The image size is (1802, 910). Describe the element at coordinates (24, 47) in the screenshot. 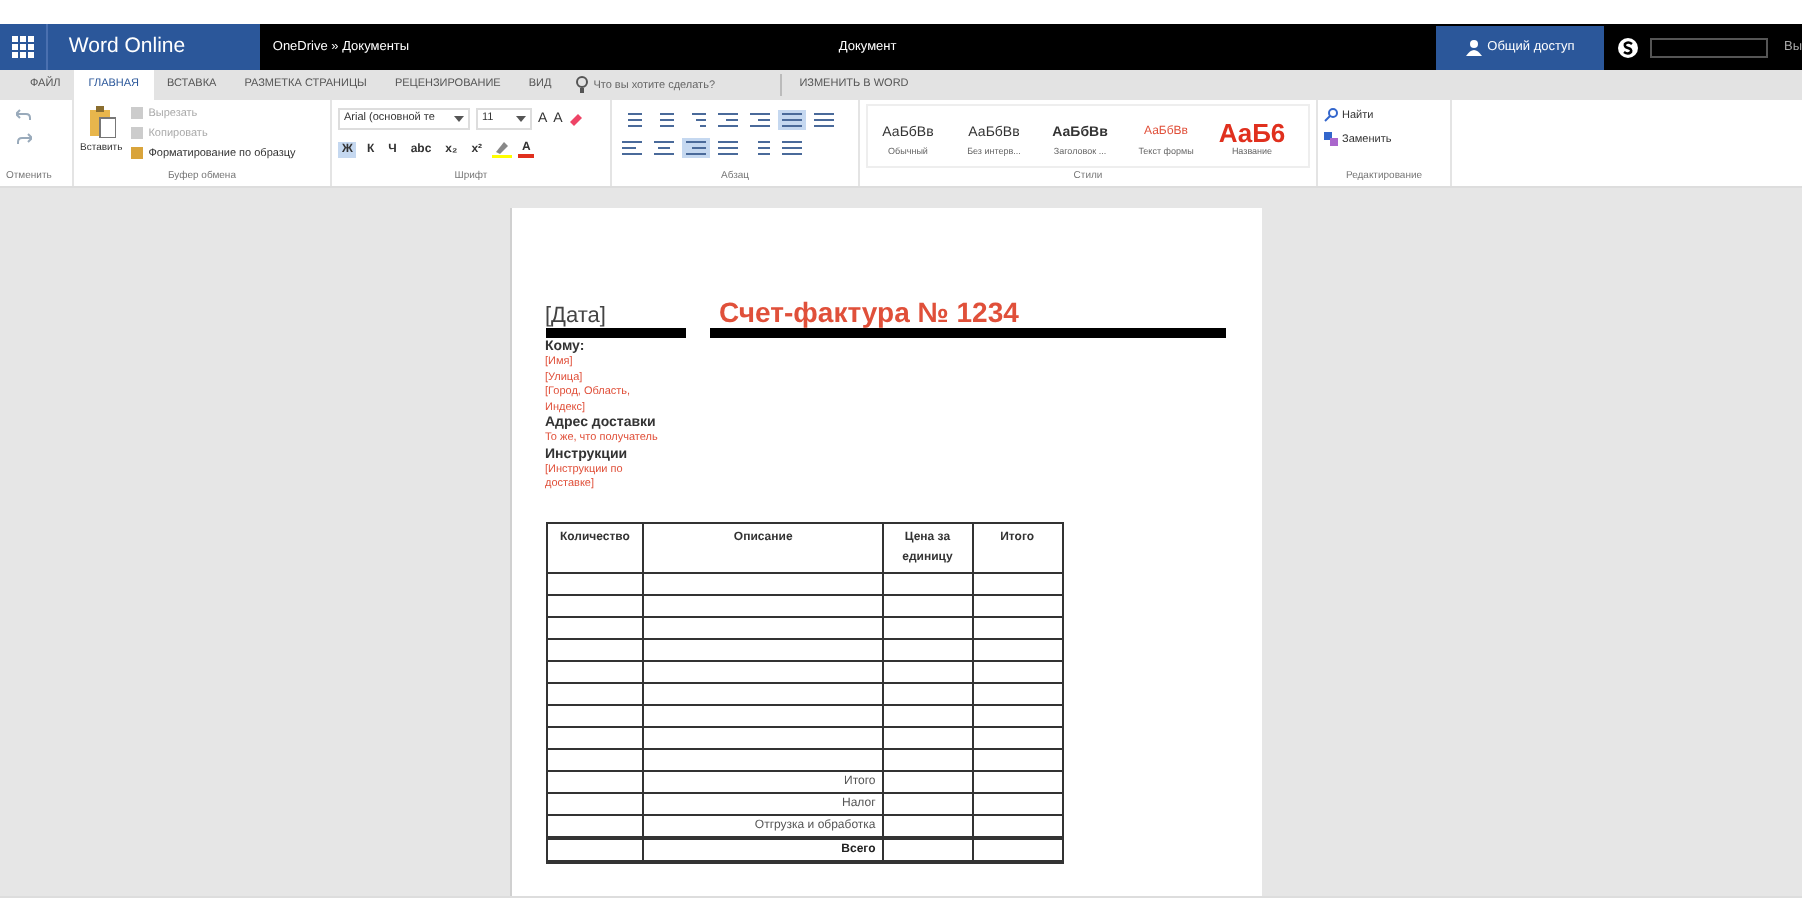

I see `app-launcher-icon` at that location.